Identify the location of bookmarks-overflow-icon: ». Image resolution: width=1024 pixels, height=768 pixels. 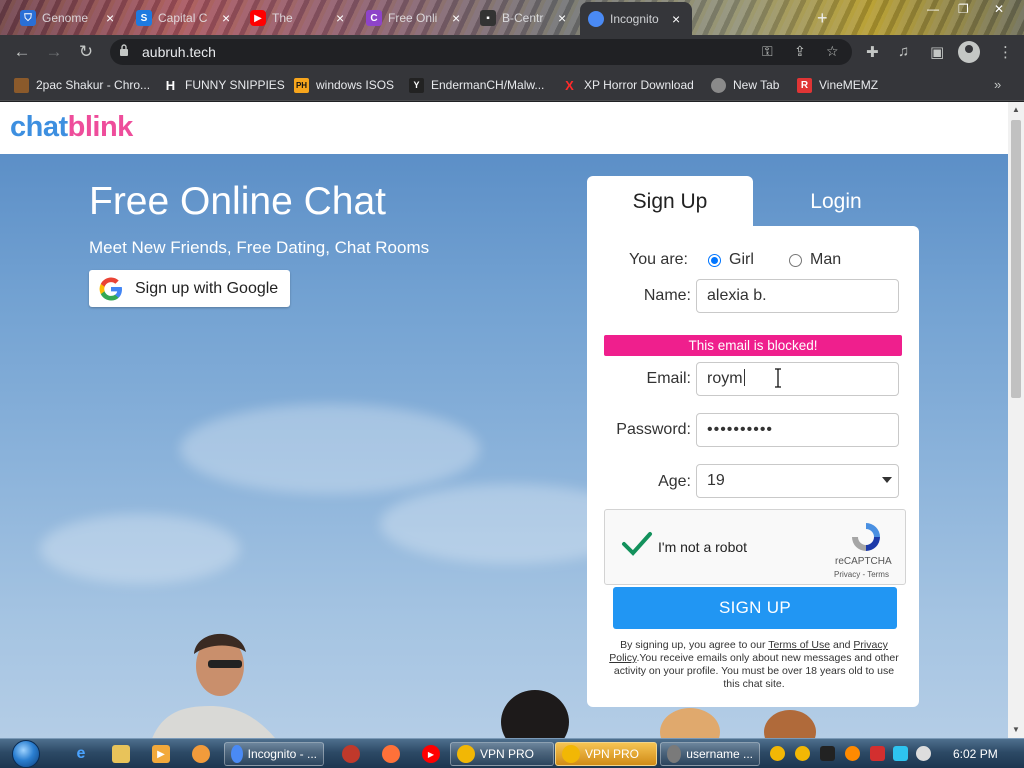
(997, 84).